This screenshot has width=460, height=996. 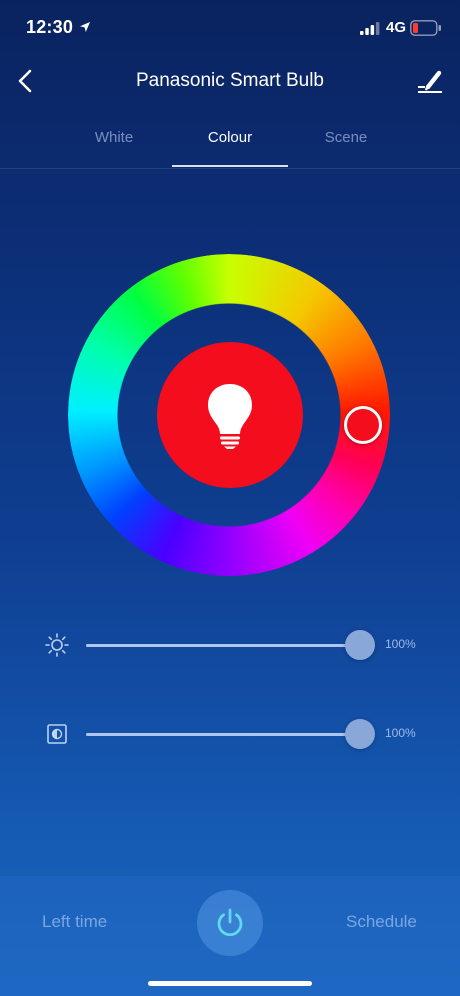 What do you see at coordinates (50, 27) in the screenshot?
I see `status-time: 12:30` at bounding box center [50, 27].